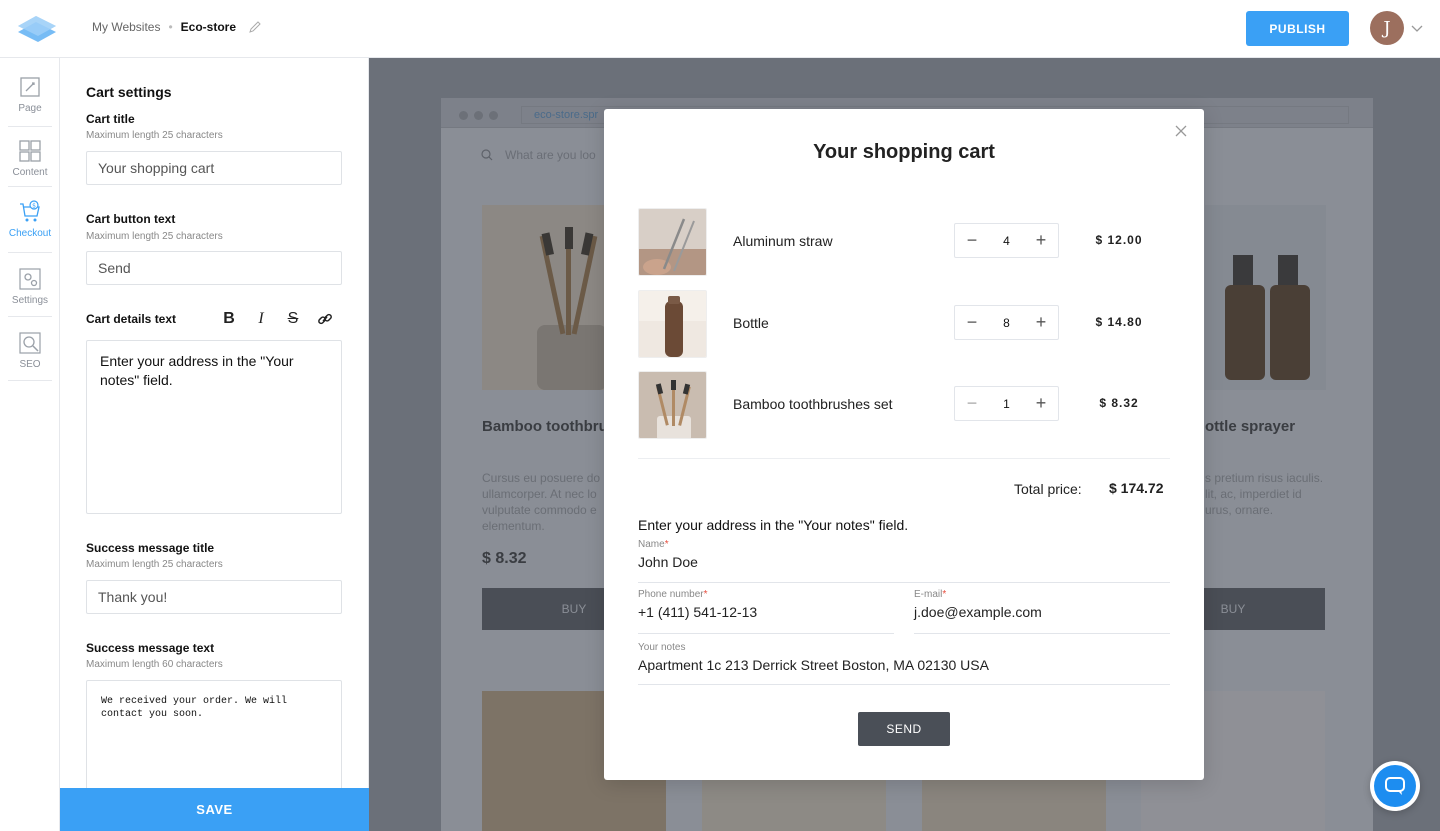 This screenshot has height=831, width=1440. Describe the element at coordinates (255, 27) in the screenshot. I see `pencil-icon` at that location.